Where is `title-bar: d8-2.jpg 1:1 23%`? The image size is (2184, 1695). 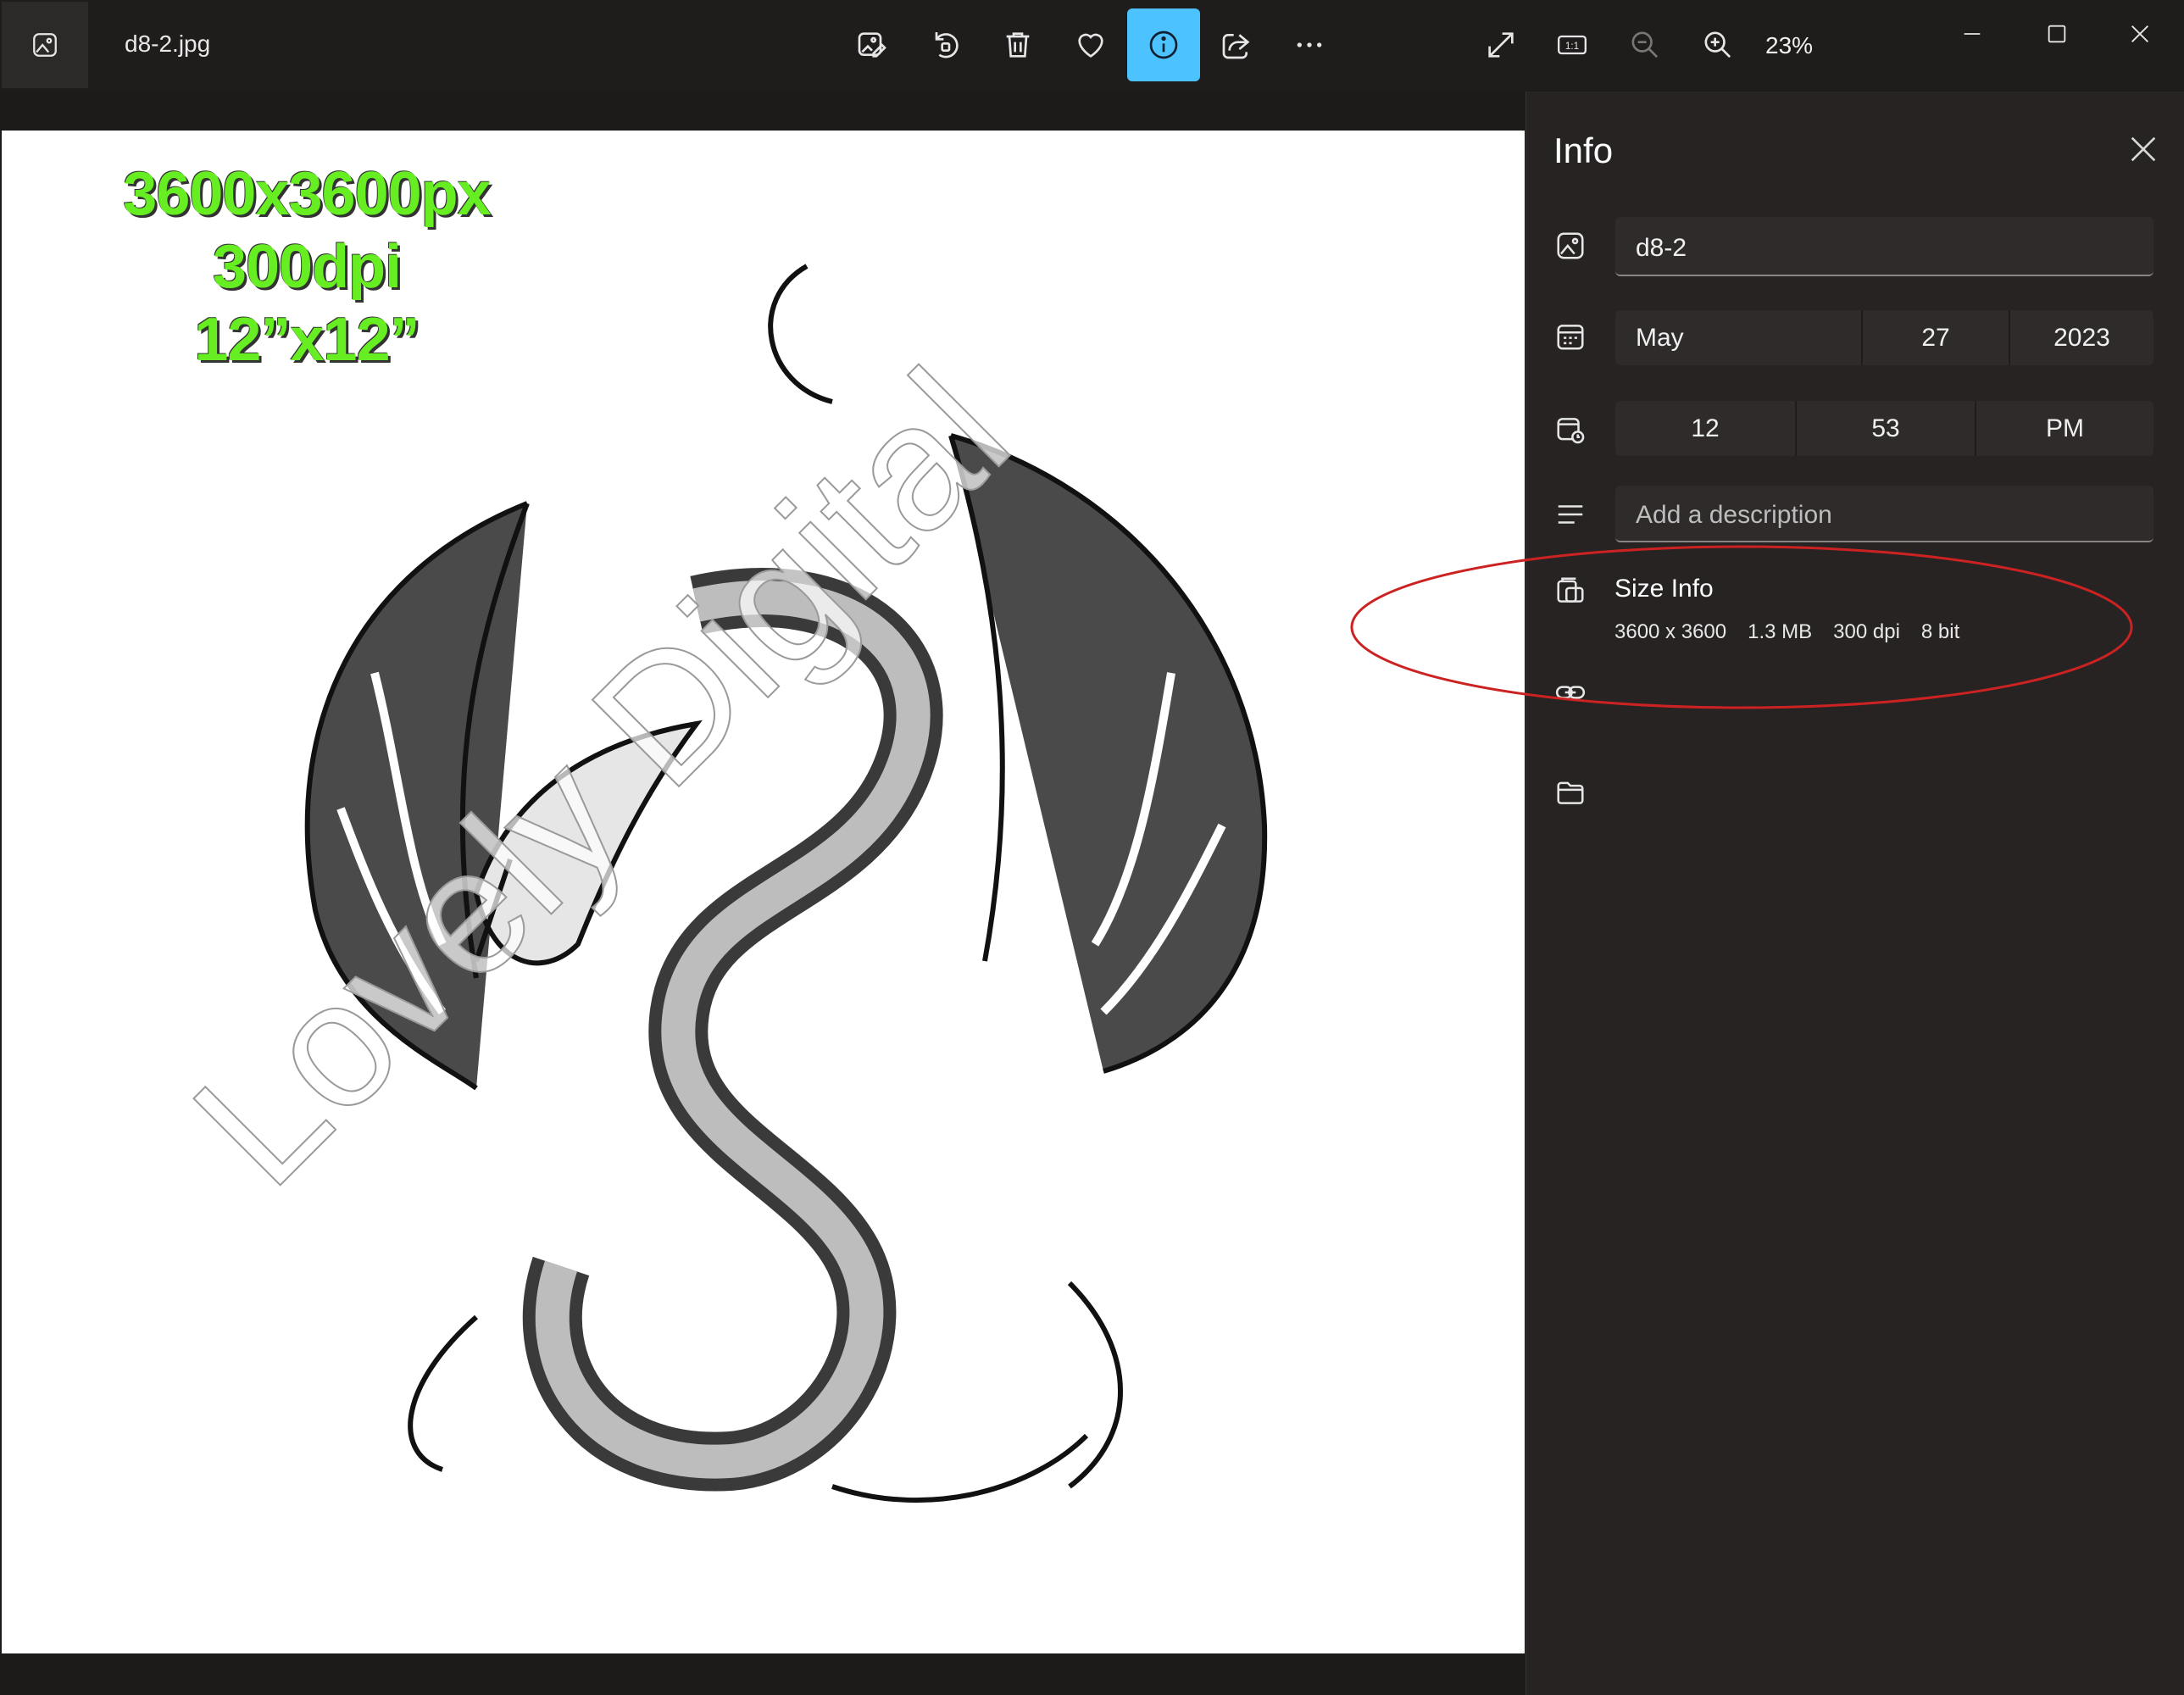 title-bar: d8-2.jpg 1:1 23% is located at coordinates (1092, 45).